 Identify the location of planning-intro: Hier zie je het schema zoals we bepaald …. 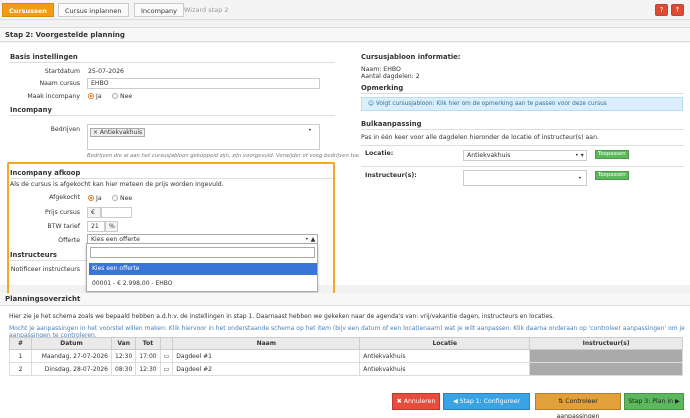
(282, 316).